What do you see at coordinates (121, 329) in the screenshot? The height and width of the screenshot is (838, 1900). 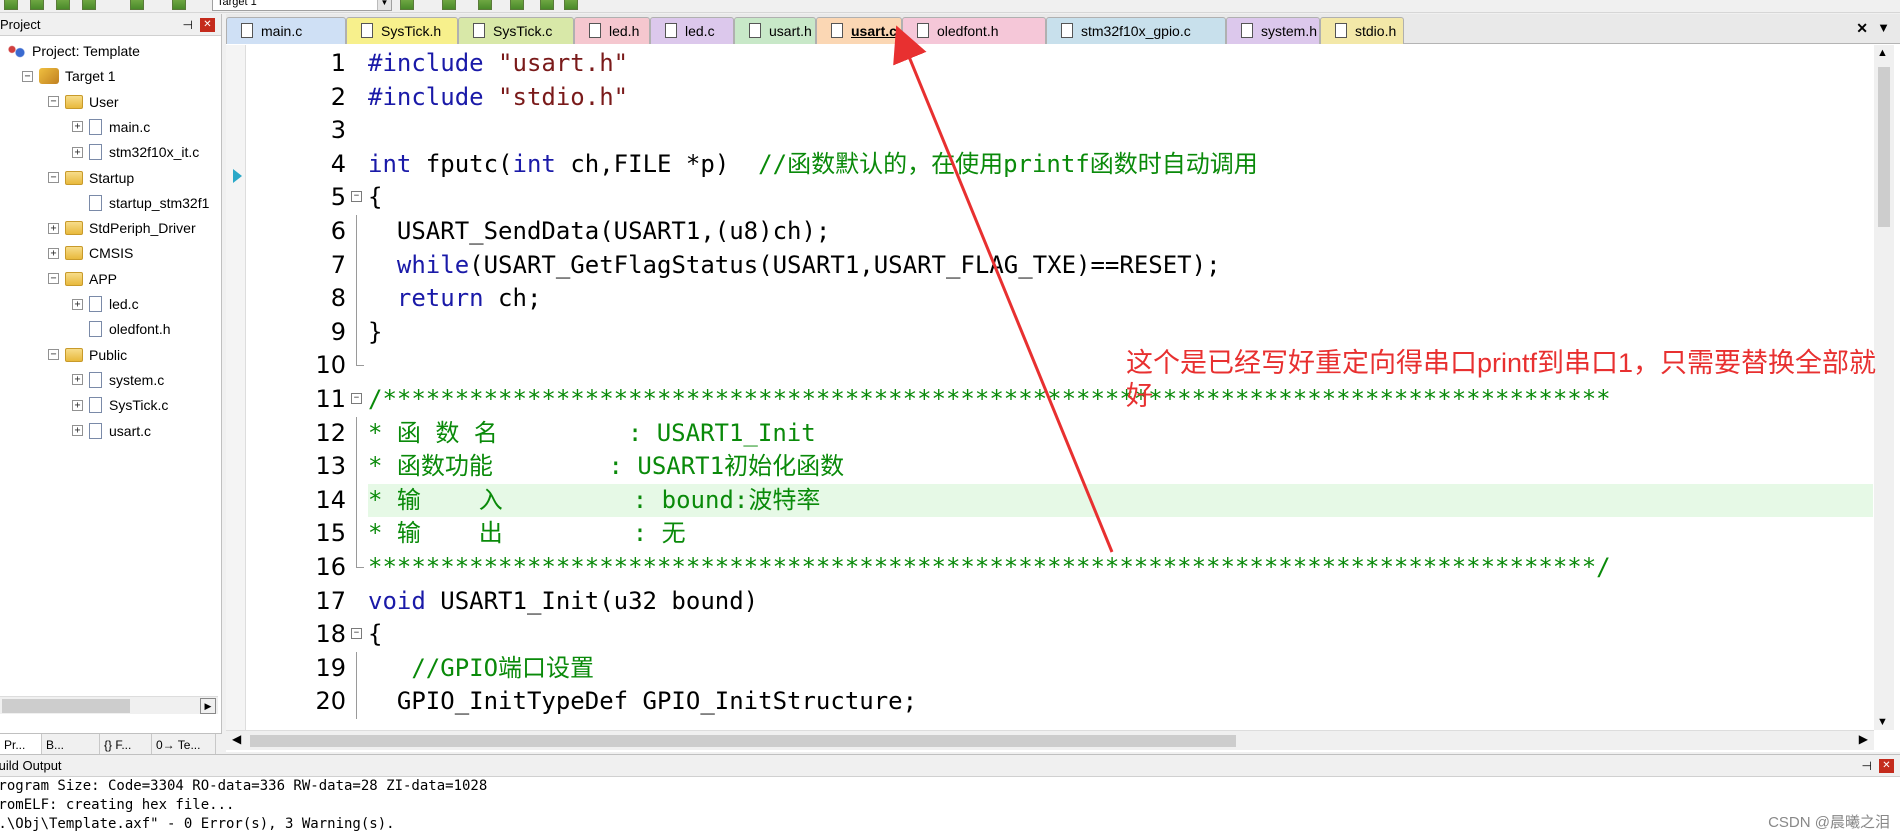 I see `tree-node-file: oledfont.h` at bounding box center [121, 329].